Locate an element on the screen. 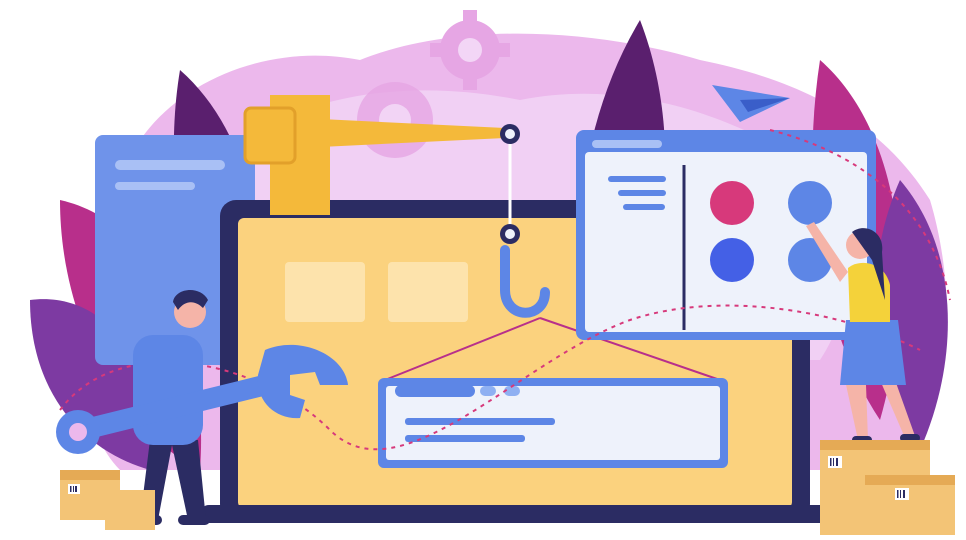  ui-panel-right is located at coordinates (726, 235).